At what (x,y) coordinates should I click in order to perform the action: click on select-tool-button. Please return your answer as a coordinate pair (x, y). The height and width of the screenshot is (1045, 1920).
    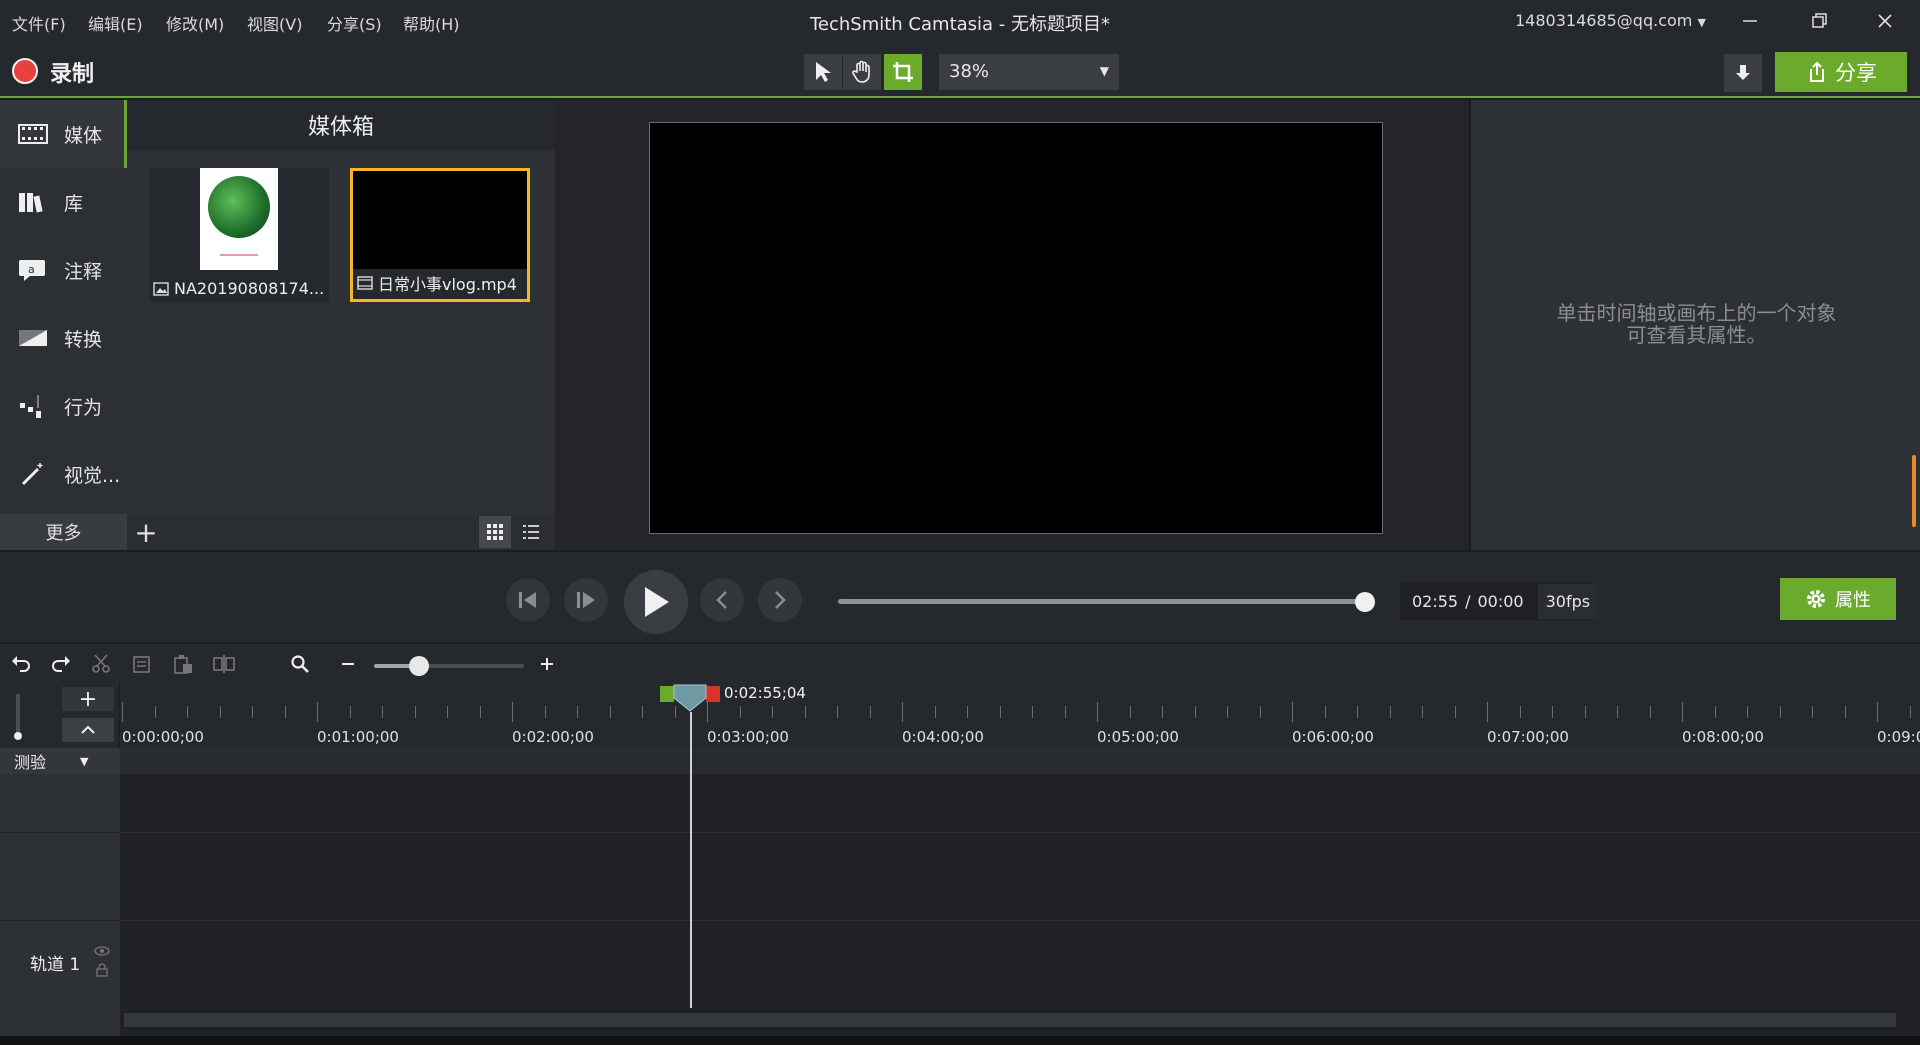
    Looking at the image, I should click on (823, 72).